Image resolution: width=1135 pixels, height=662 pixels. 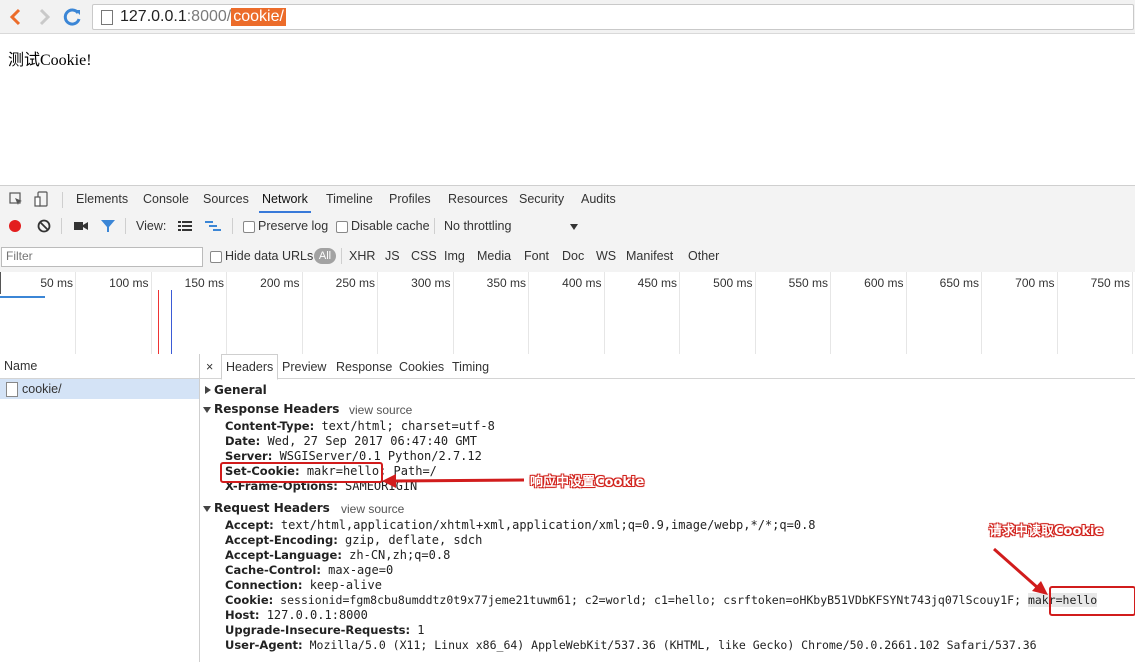 I want to click on disable-cache-label: Disable cache, so click(x=390, y=226).